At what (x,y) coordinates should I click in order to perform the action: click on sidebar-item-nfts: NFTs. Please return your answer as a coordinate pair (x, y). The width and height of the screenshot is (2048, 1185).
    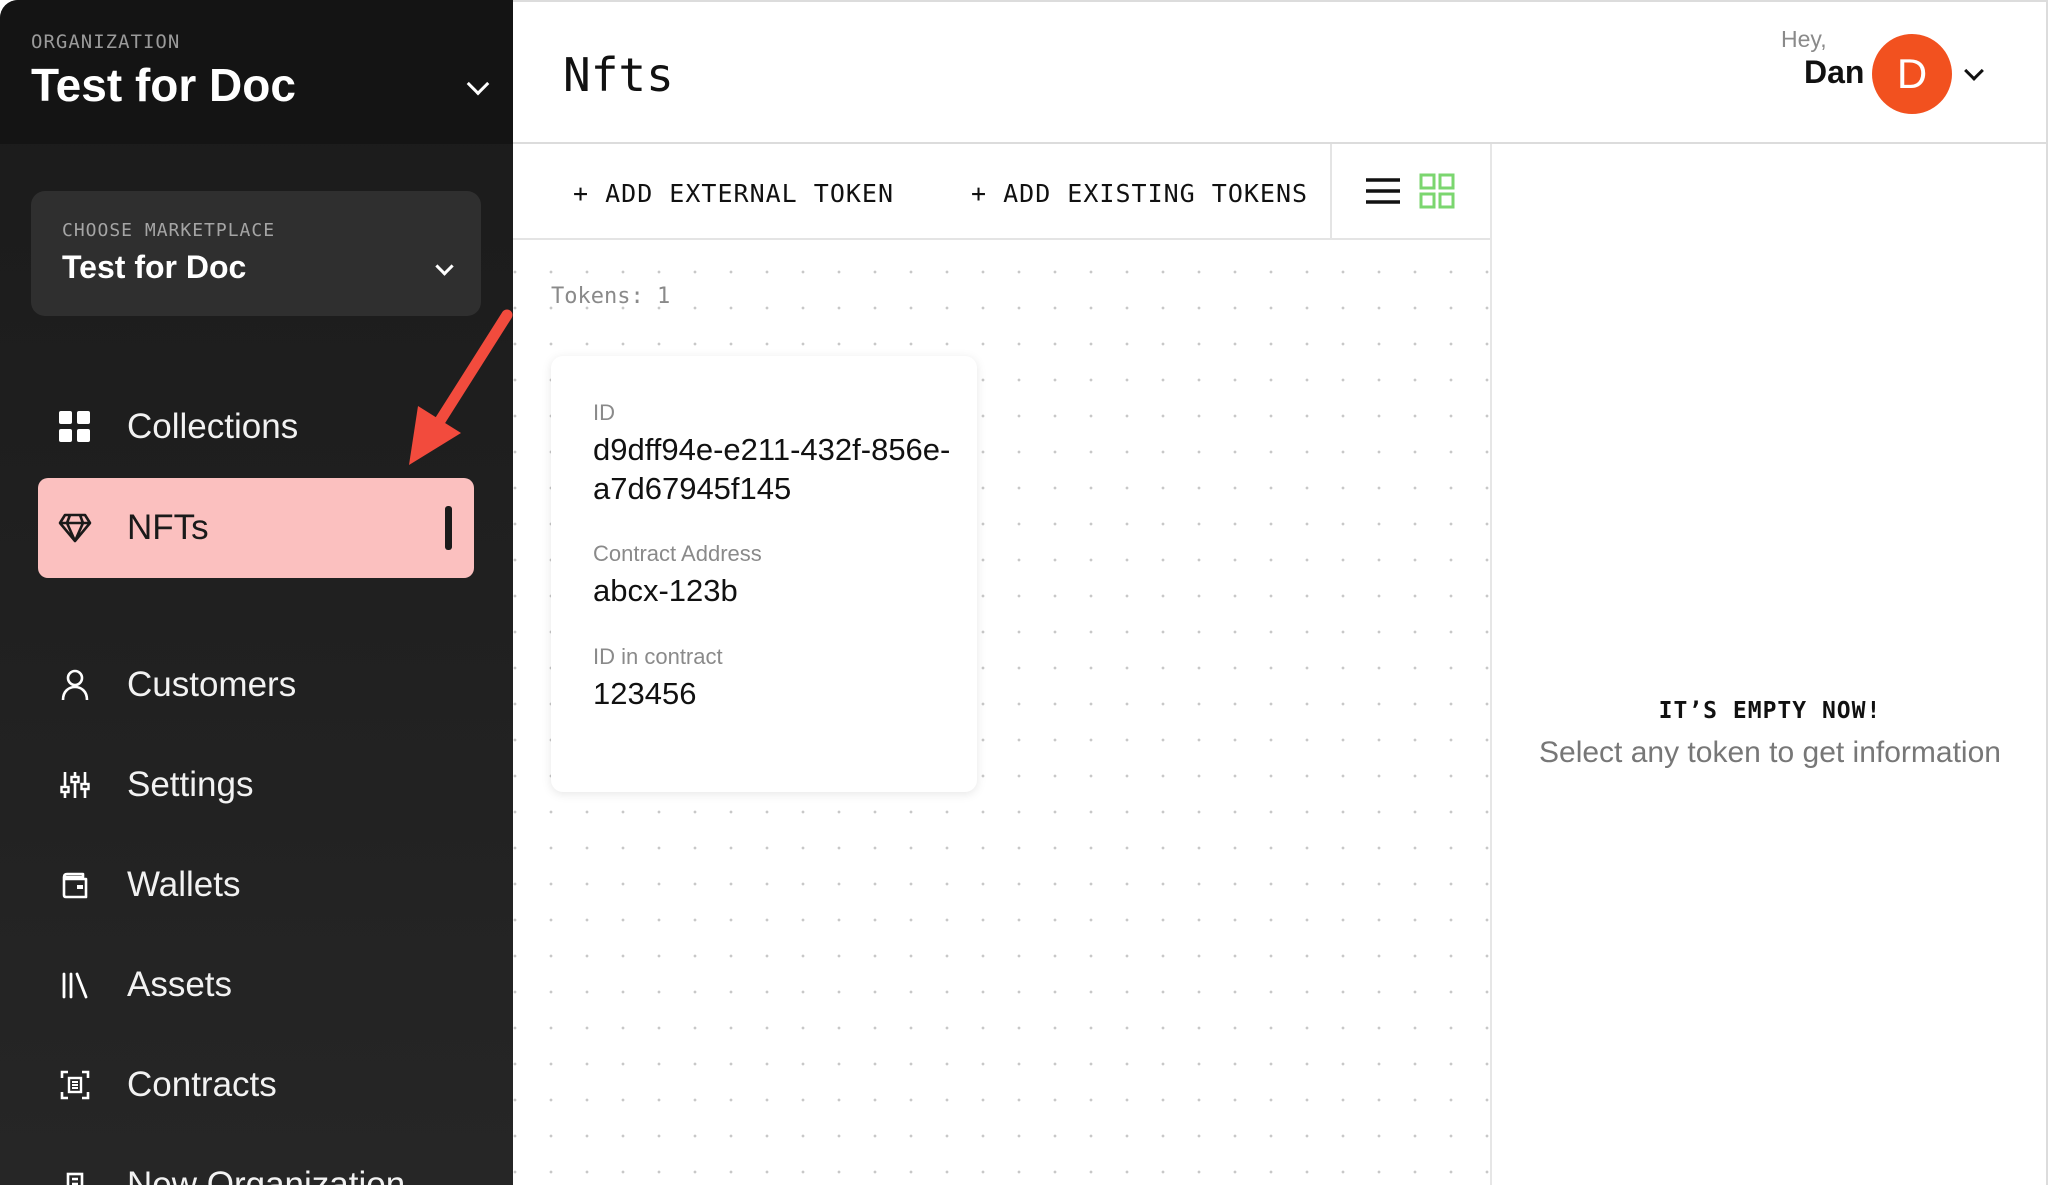
    Looking at the image, I should click on (256, 528).